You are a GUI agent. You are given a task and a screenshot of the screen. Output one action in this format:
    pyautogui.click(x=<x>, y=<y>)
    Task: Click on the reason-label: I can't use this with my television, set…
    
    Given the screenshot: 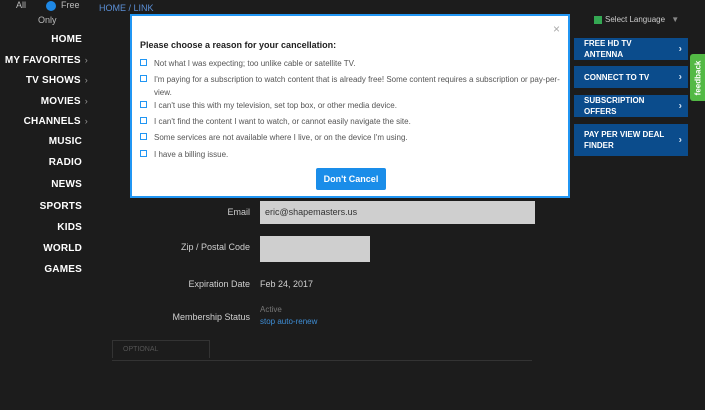 What is the action you would take?
    pyautogui.click(x=275, y=105)
    